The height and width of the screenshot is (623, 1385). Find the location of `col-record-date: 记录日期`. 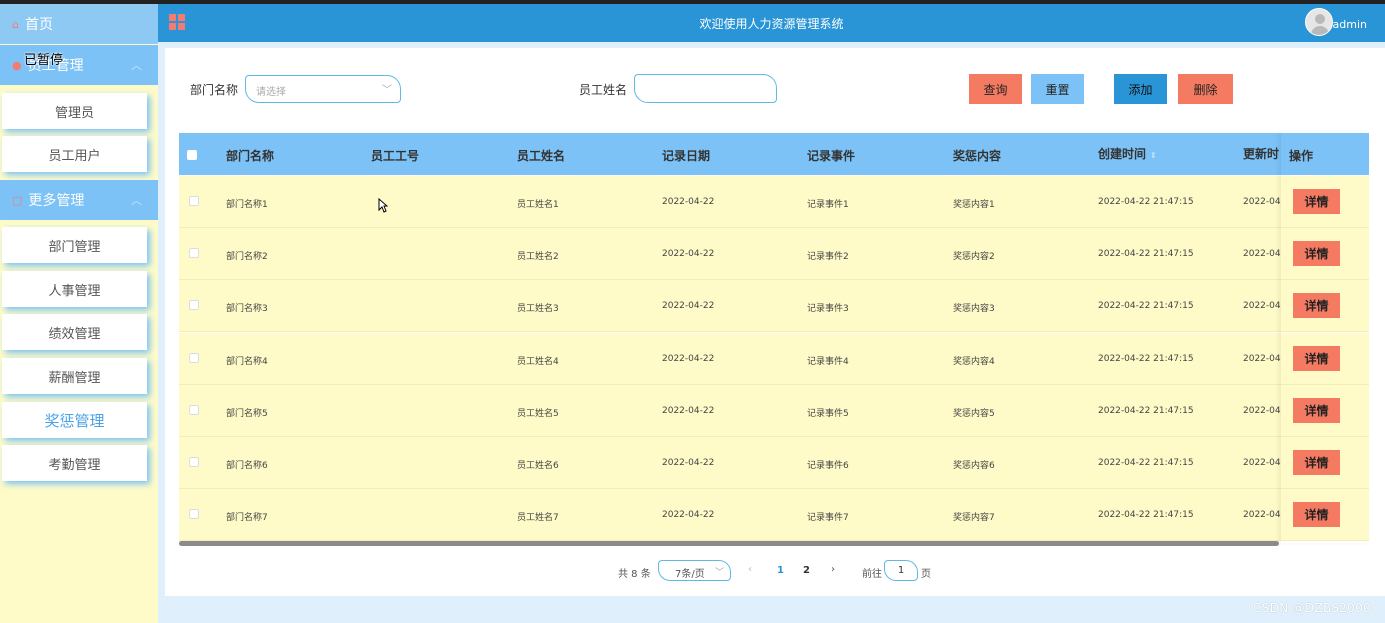

col-record-date: 记录日期 is located at coordinates (686, 156).